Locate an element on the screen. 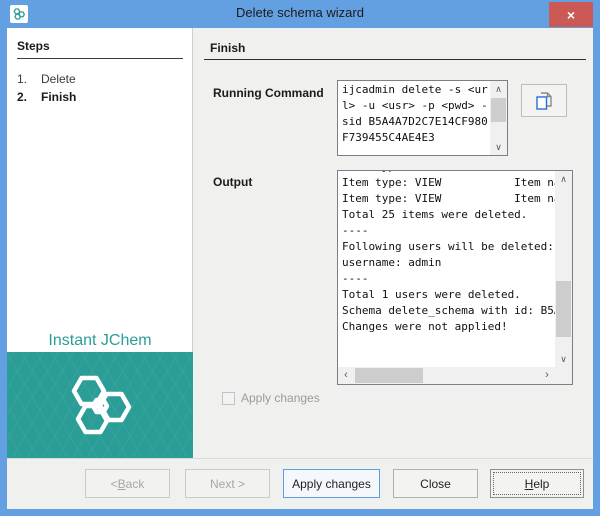  apply-changes-checkbox-row: Apply changes is located at coordinates (271, 398).